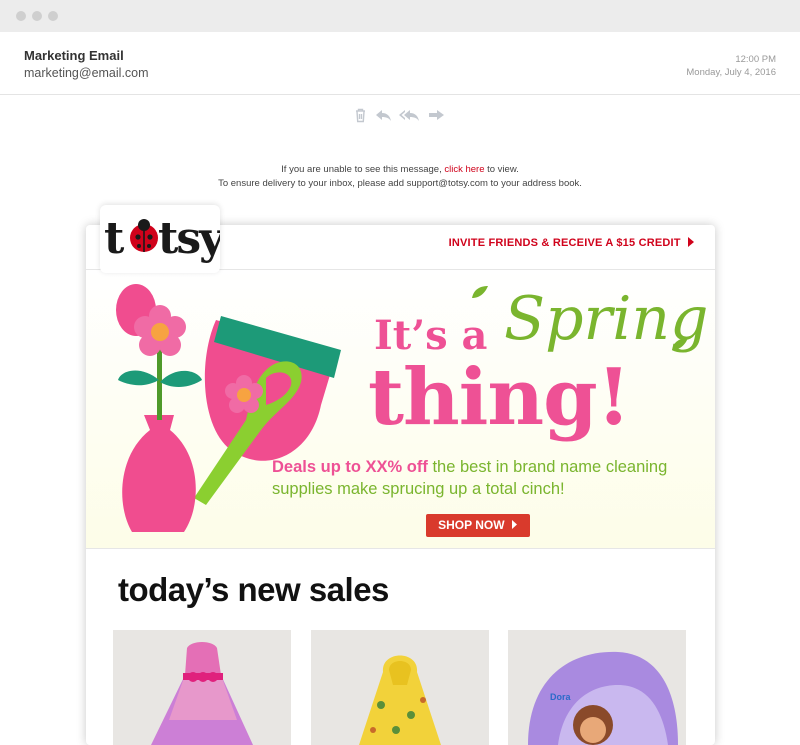 This screenshot has height=745, width=800. I want to click on totsy-logo-image: t tsy, so click(166, 238).